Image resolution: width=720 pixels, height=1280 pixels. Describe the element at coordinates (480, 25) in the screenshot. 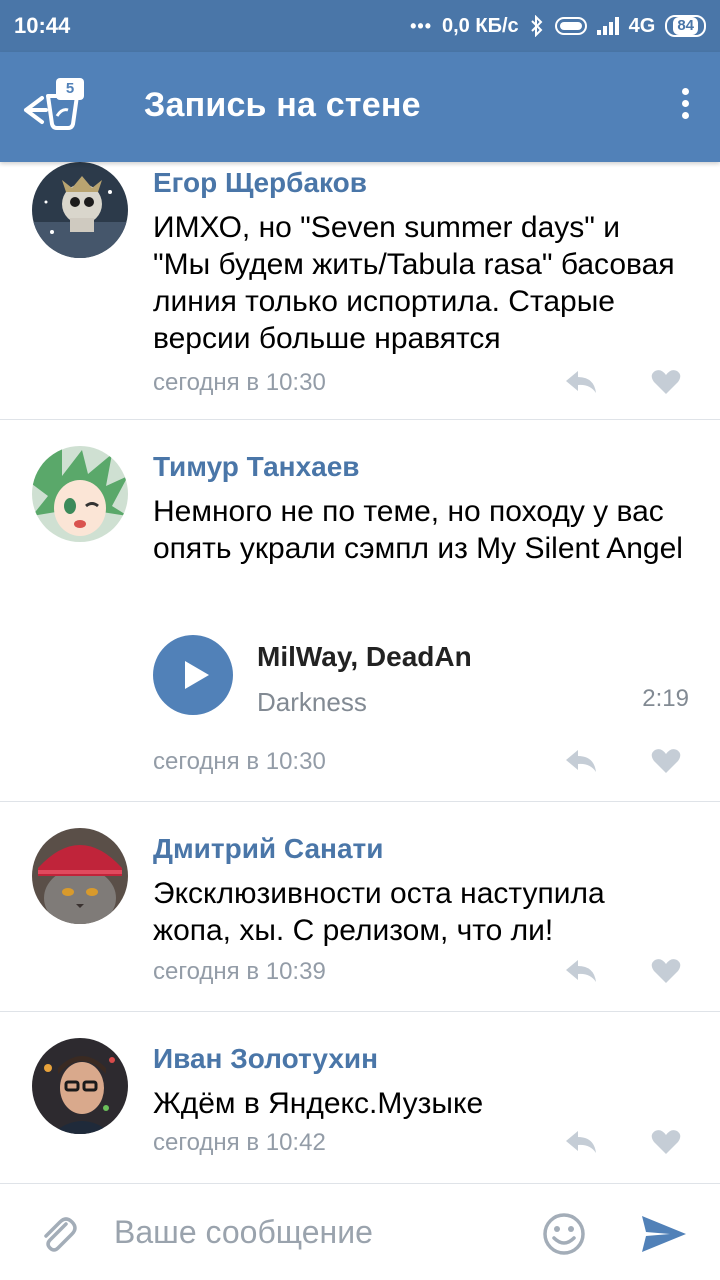

I see `network-speed: 0,0 КБ/с` at that location.